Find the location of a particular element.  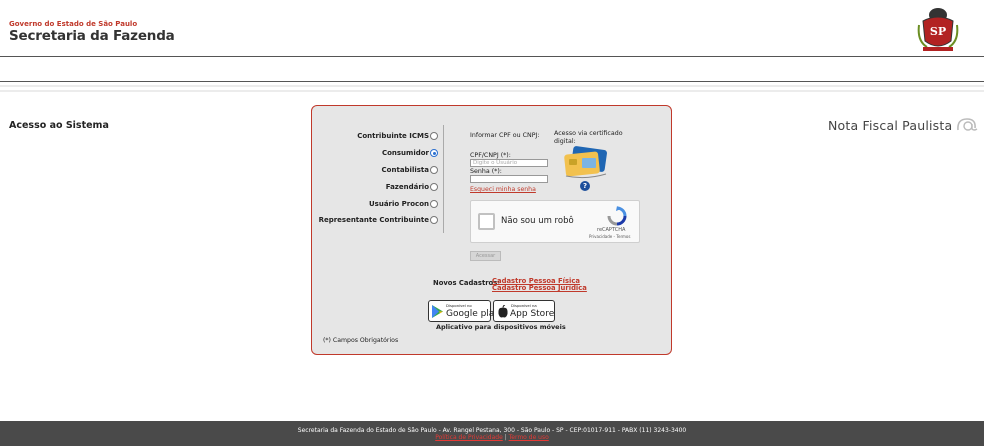

apps-caption: Aplicativo para dispositivos móveis is located at coordinates (501, 327).